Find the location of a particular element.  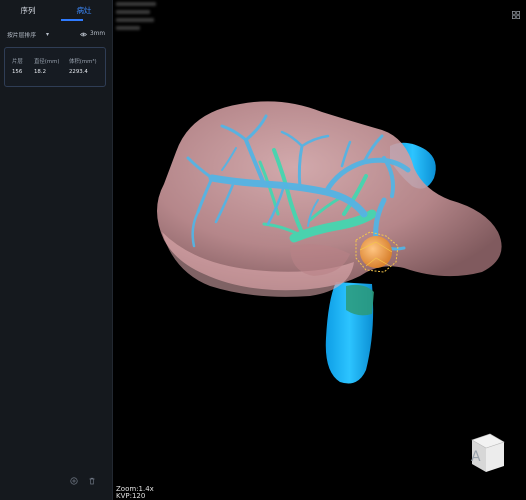

diameter-value: 18.2 is located at coordinates (40, 72).